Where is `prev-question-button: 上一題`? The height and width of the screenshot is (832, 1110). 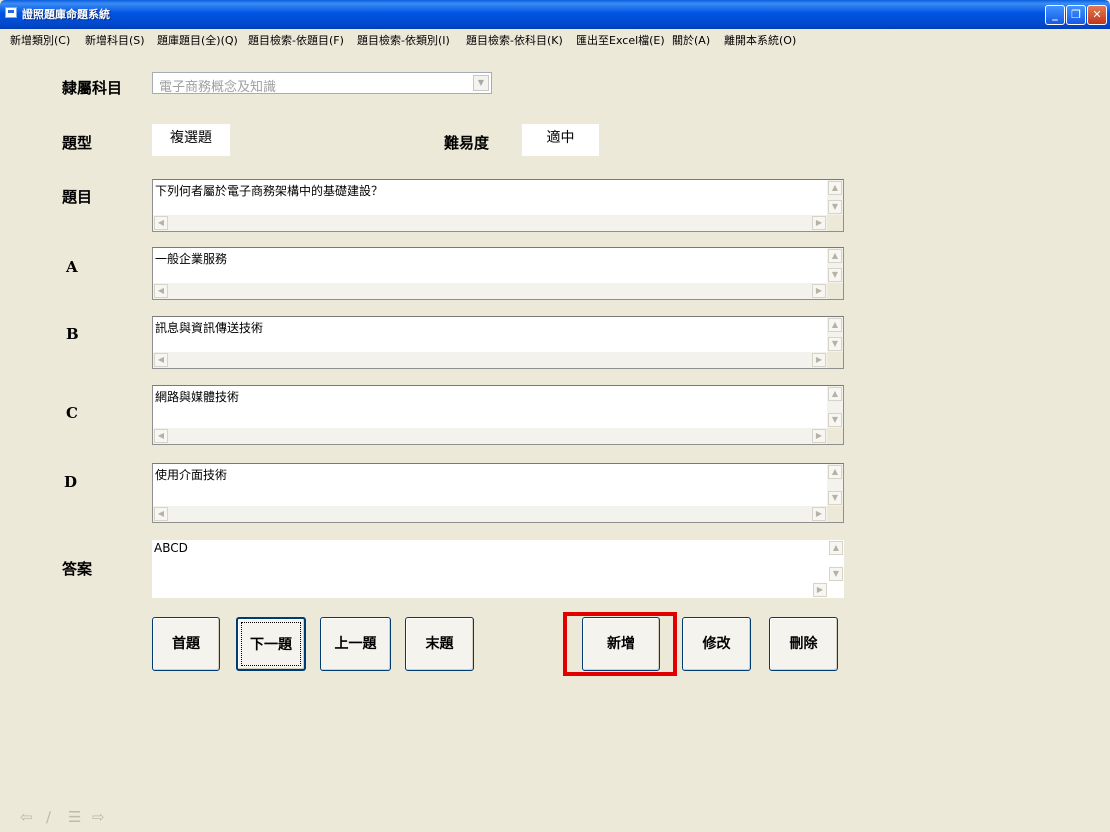 prev-question-button: 上一題 is located at coordinates (355, 644).